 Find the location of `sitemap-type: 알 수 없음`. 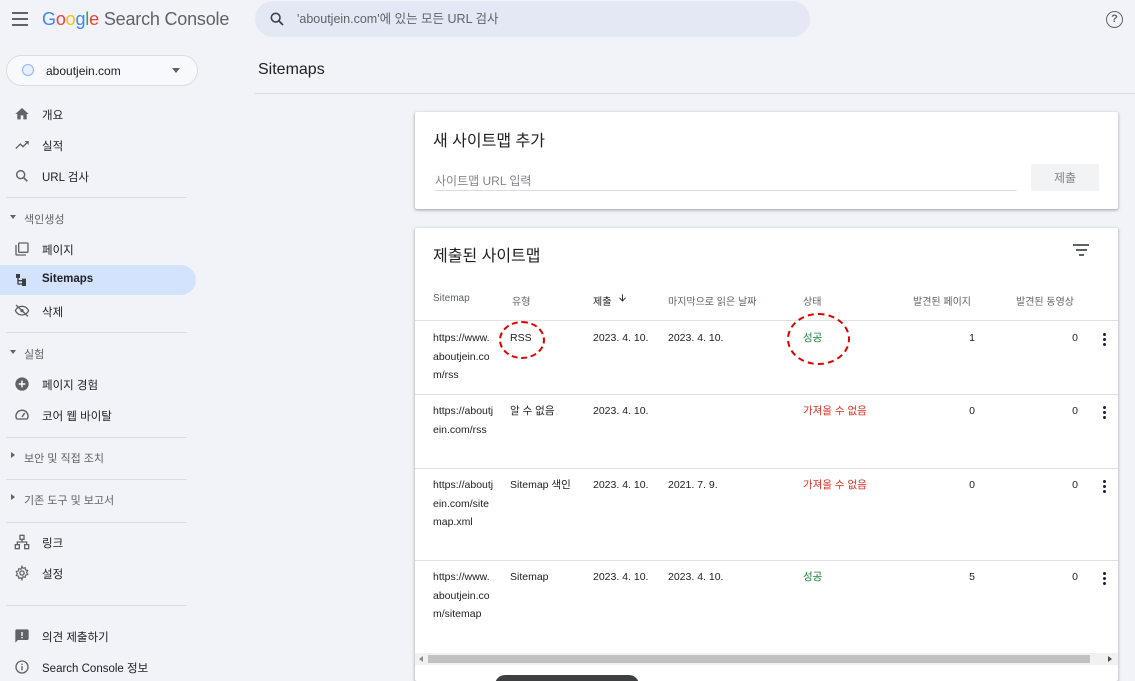

sitemap-type: 알 수 없음 is located at coordinates (532, 411).